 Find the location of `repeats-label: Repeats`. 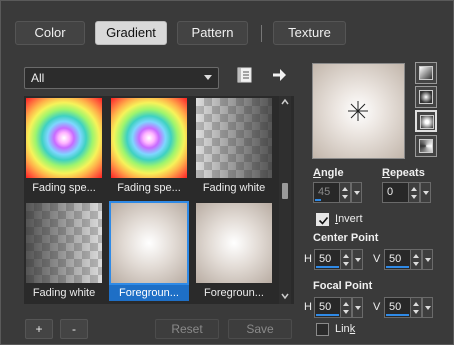

repeats-label: Repeats is located at coordinates (403, 173).